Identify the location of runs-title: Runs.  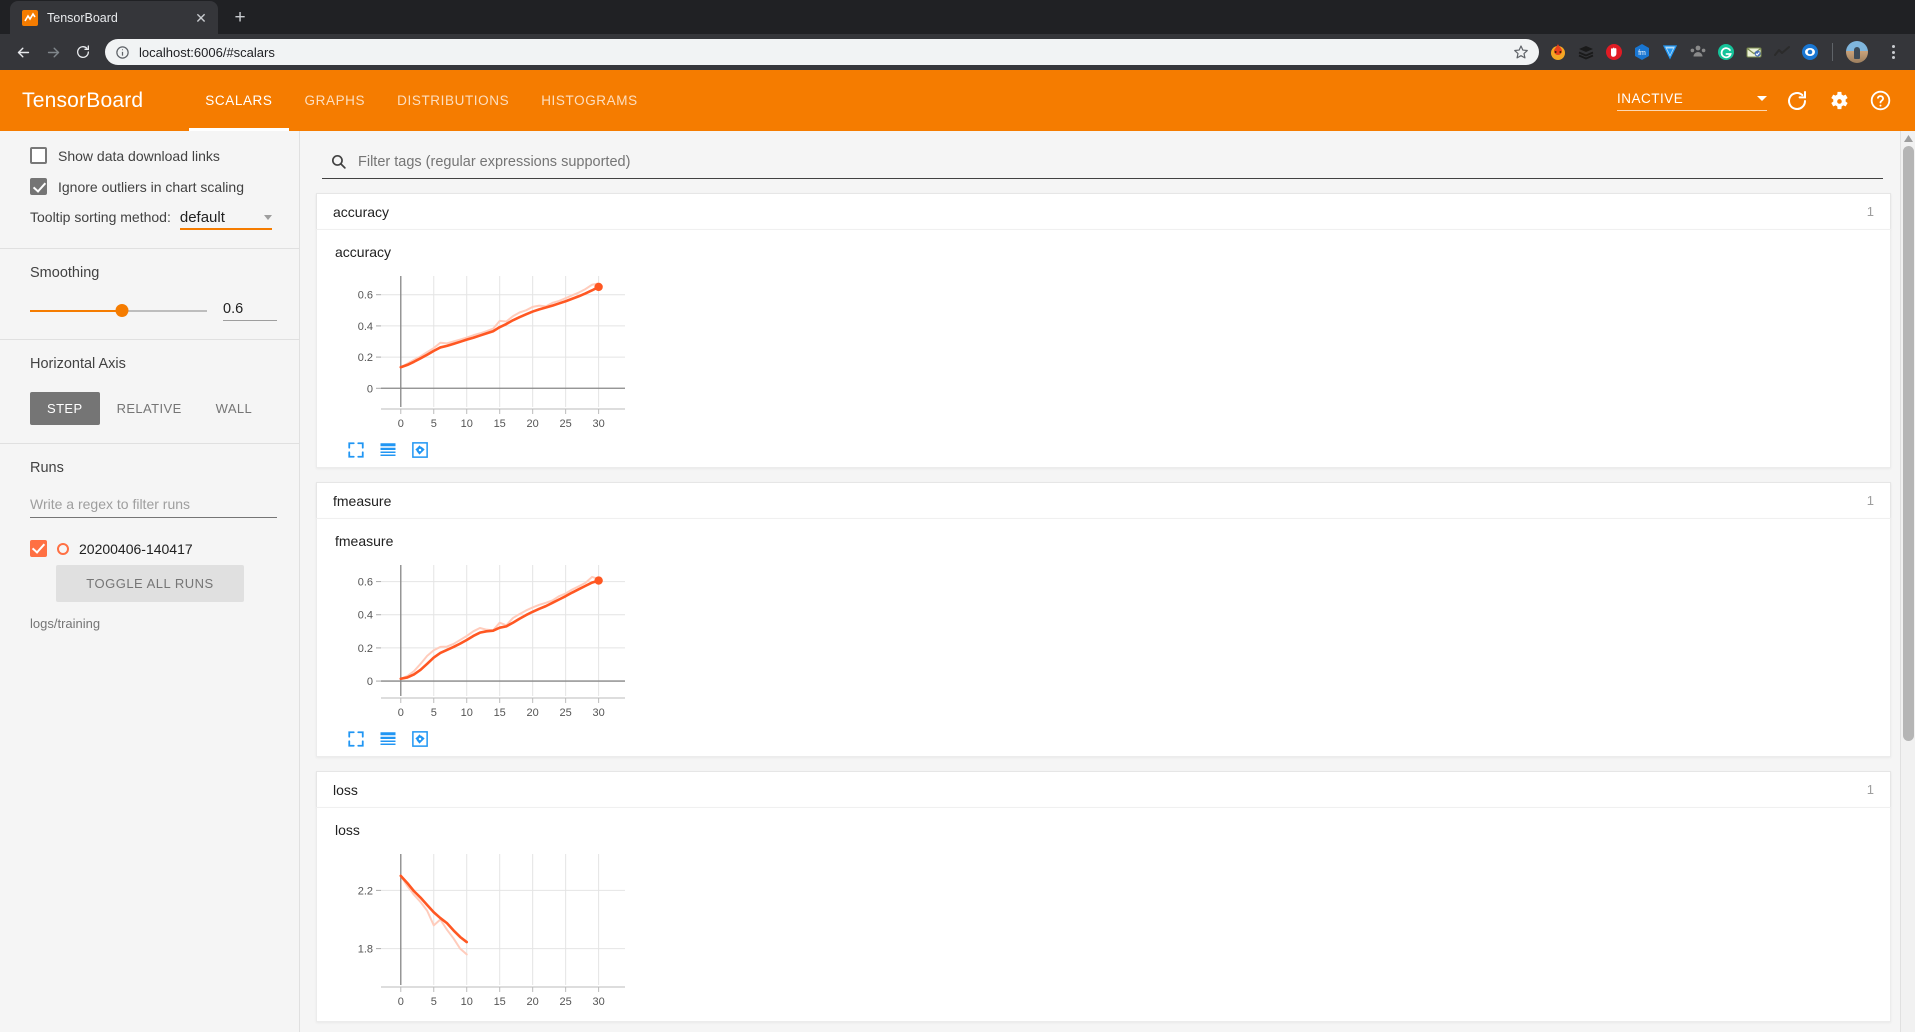
(47, 468).